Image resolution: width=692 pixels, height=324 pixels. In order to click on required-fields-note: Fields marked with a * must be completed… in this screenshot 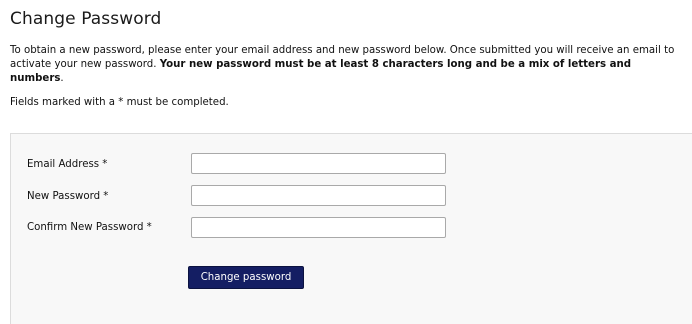, I will do `click(119, 102)`.